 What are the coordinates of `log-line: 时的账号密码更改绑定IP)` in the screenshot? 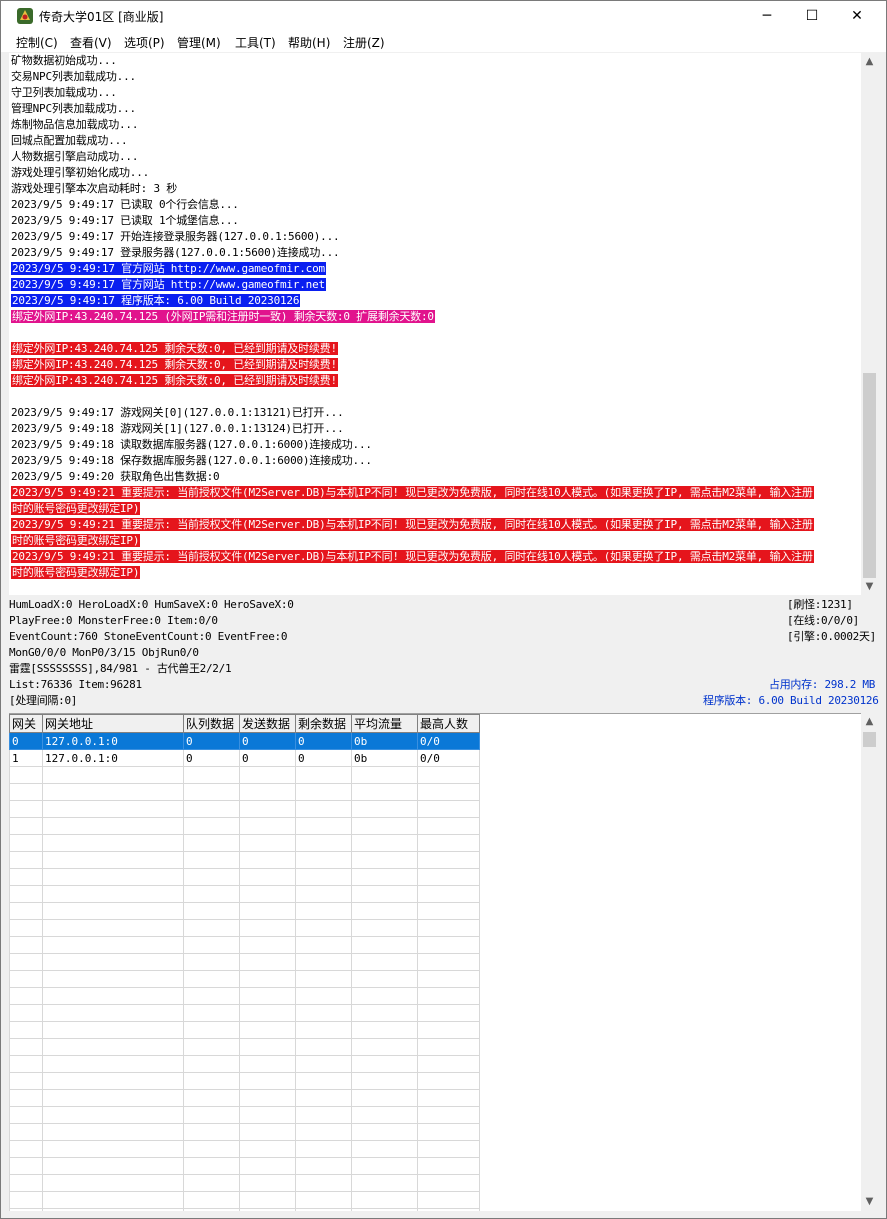 It's located at (76, 509).